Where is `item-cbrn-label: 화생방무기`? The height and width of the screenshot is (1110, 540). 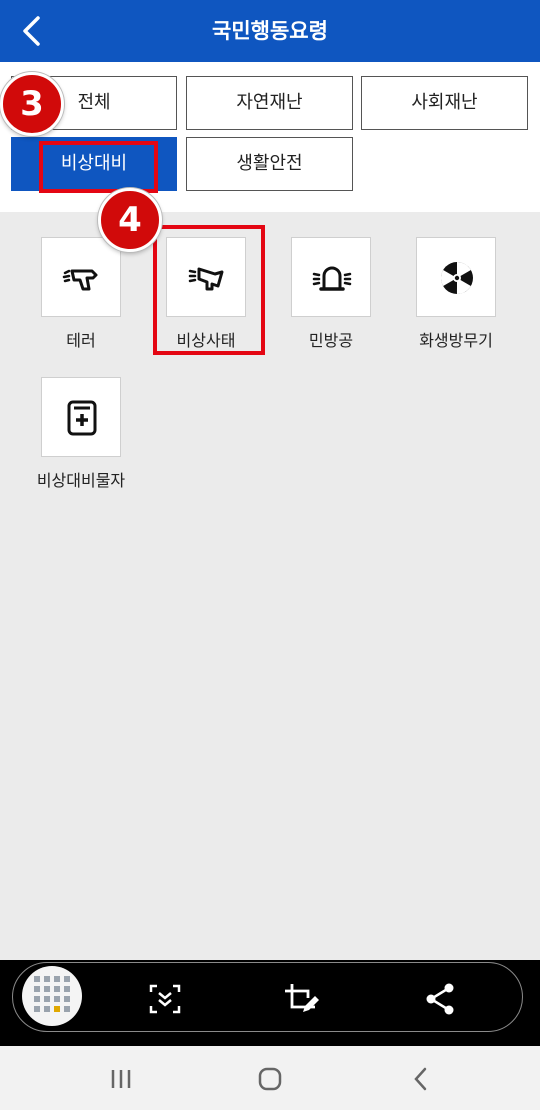 item-cbrn-label: 화생방무기 is located at coordinates (456, 340).